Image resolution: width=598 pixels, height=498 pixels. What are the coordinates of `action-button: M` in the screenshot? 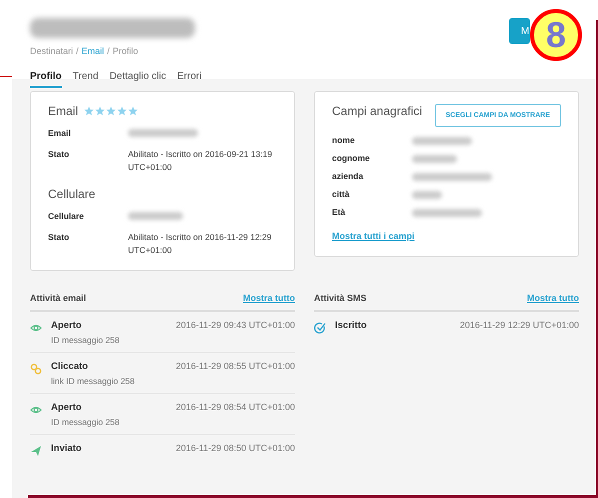 It's located at (519, 31).